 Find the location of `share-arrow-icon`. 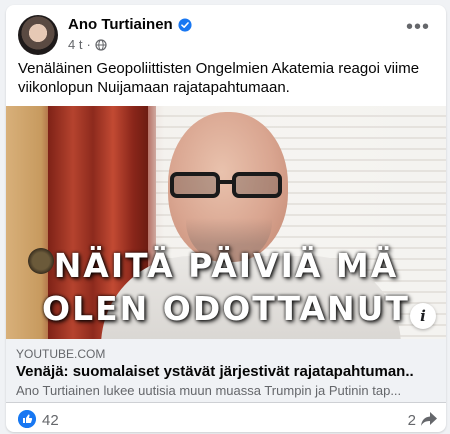

share-arrow-icon is located at coordinates (429, 419).